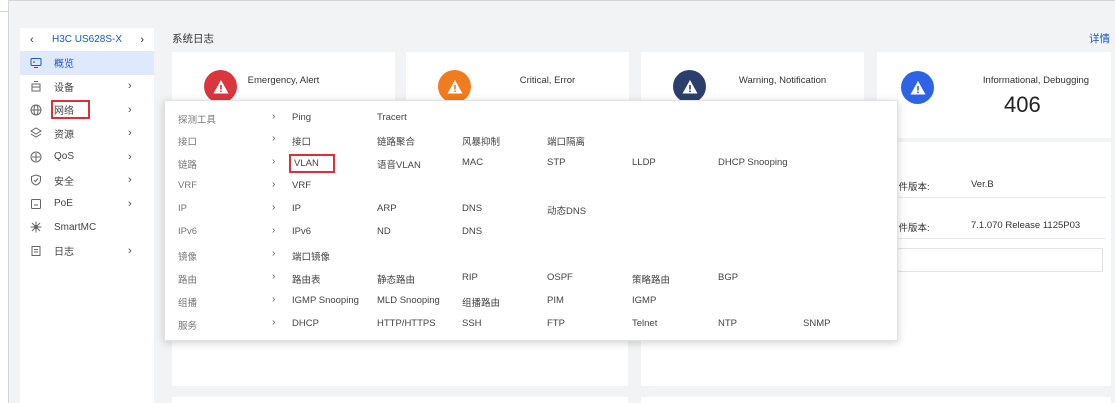  Describe the element at coordinates (87, 63) in the screenshot. I see `sidebar-item-overview: 概览` at that location.